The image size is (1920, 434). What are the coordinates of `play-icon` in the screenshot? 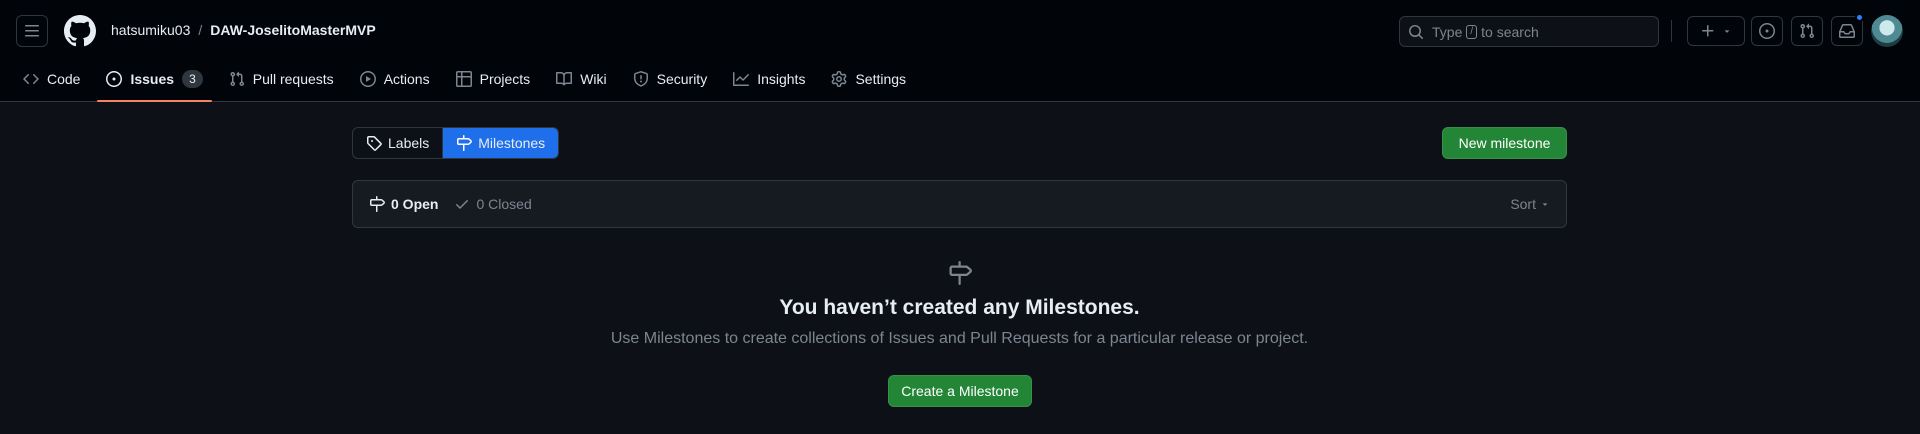 It's located at (367, 79).